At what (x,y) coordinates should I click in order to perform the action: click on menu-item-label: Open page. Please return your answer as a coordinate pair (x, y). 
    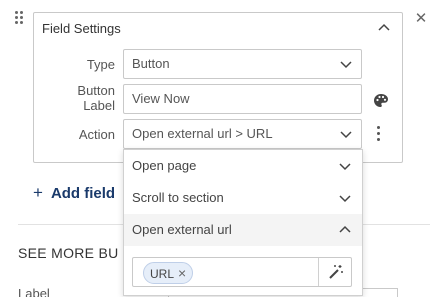
    Looking at the image, I should click on (164, 165).